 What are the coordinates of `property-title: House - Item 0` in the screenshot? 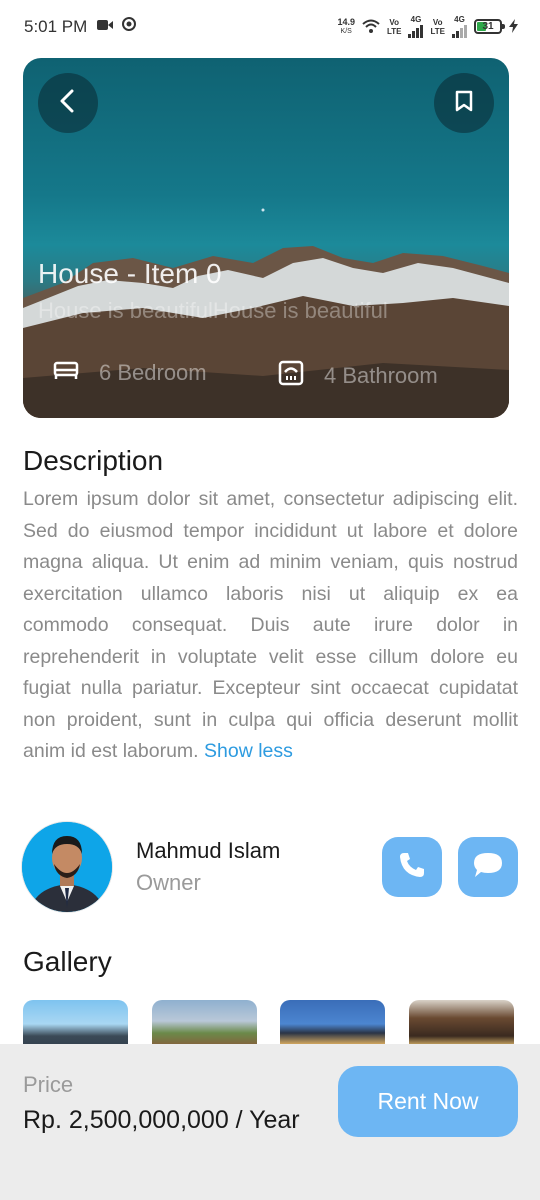 It's located at (130, 273).